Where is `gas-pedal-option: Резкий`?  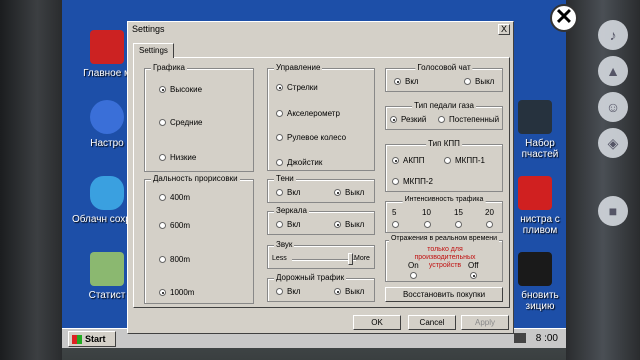 gas-pedal-option: Резкий is located at coordinates (408, 120).